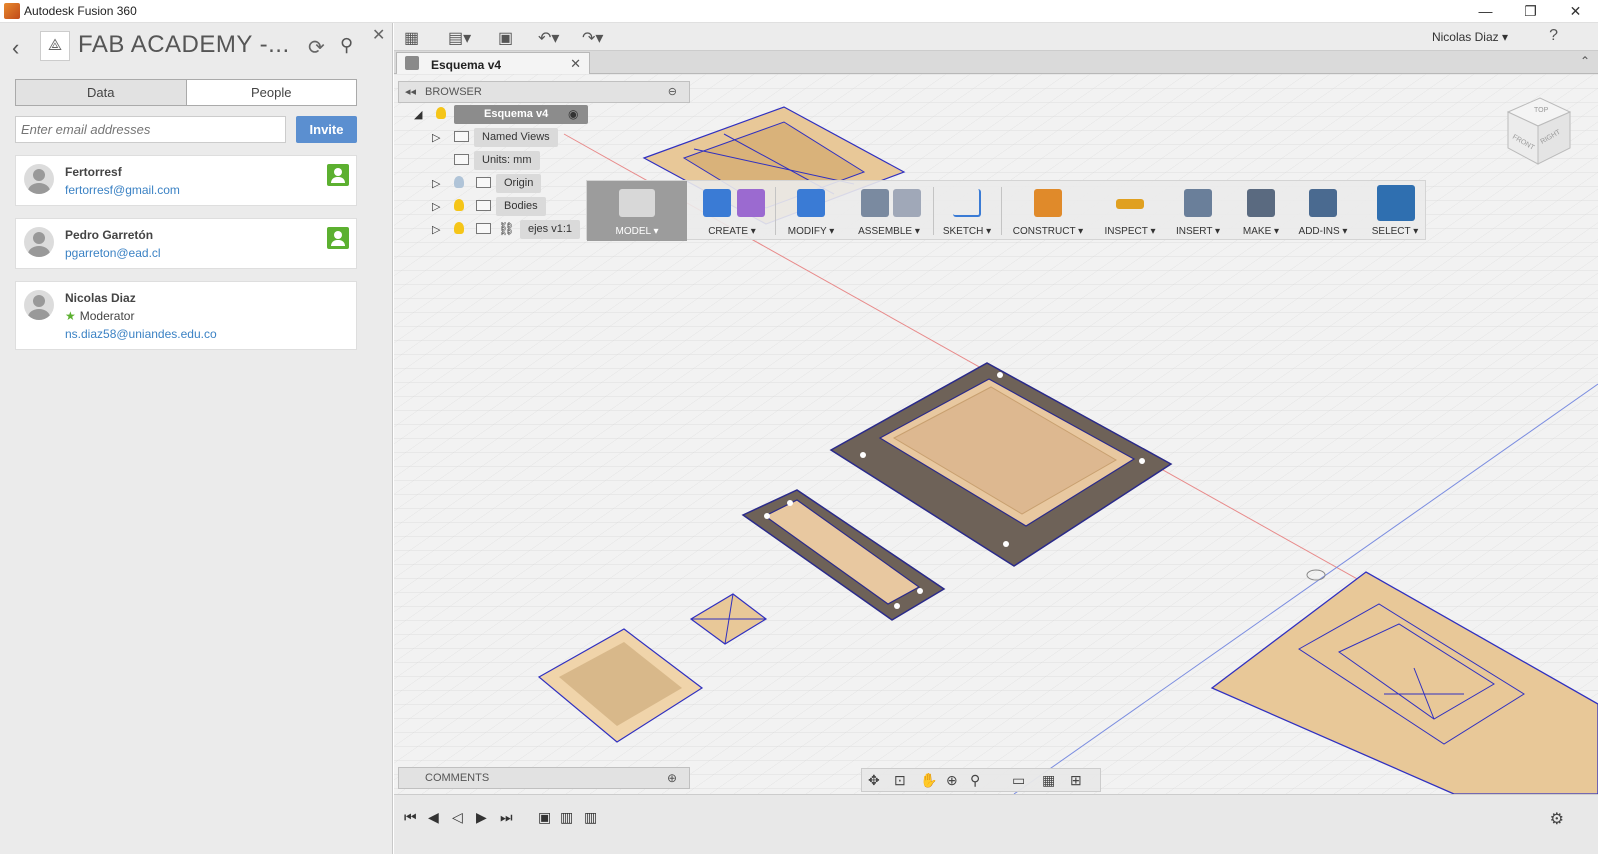  Describe the element at coordinates (672, 91) in the screenshot. I see `browser-minimize-icon: ⊖` at that location.